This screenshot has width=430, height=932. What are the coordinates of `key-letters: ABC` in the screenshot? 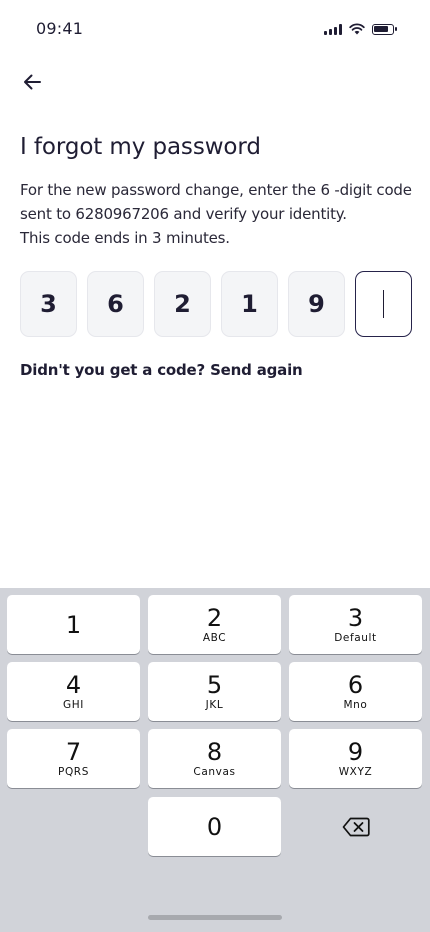 It's located at (214, 638).